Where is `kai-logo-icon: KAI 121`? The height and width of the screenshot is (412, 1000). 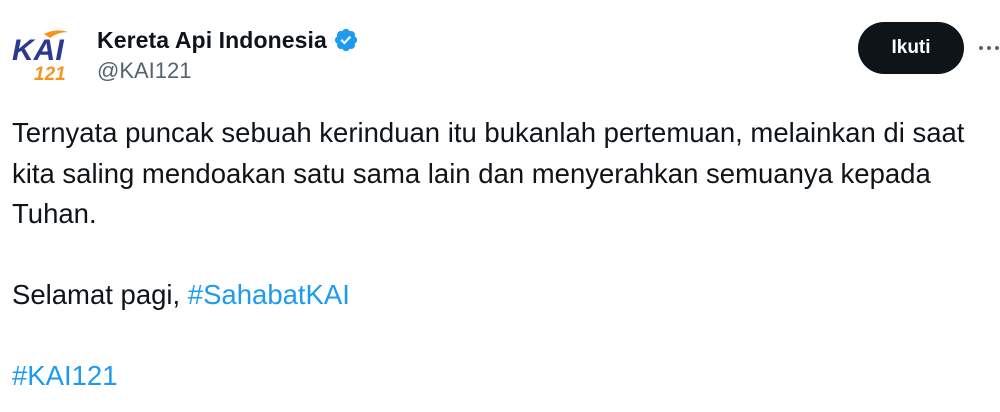
kai-logo-icon: KAI 121 is located at coordinates (40, 57).